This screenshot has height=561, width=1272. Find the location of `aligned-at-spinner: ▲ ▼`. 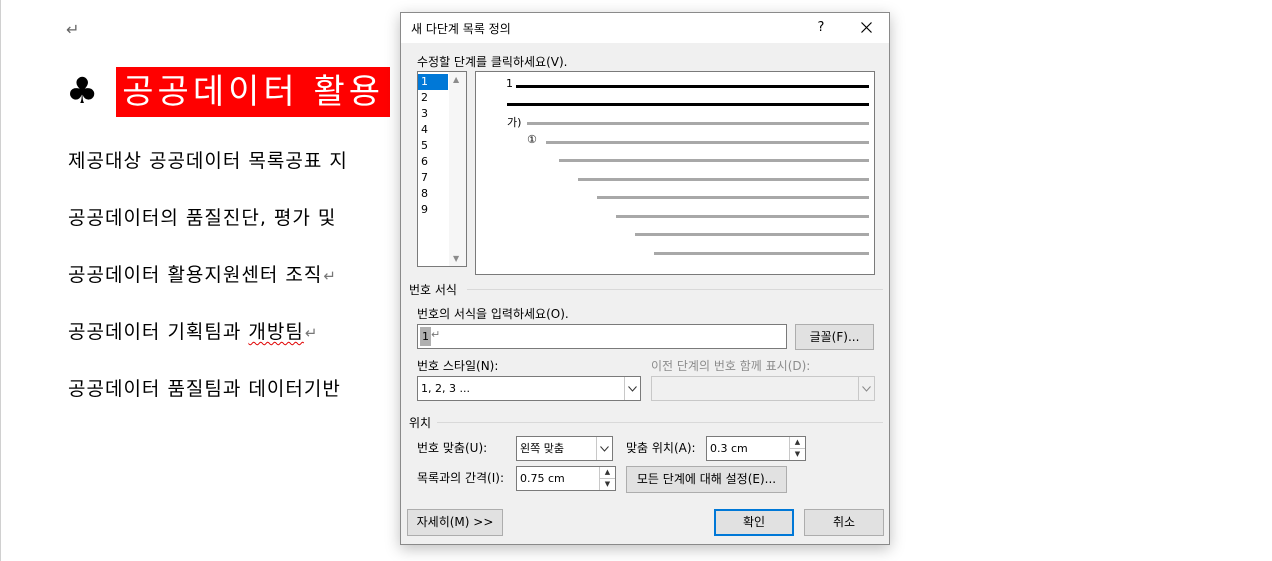

aligned-at-spinner: ▲ ▼ is located at coordinates (797, 448).